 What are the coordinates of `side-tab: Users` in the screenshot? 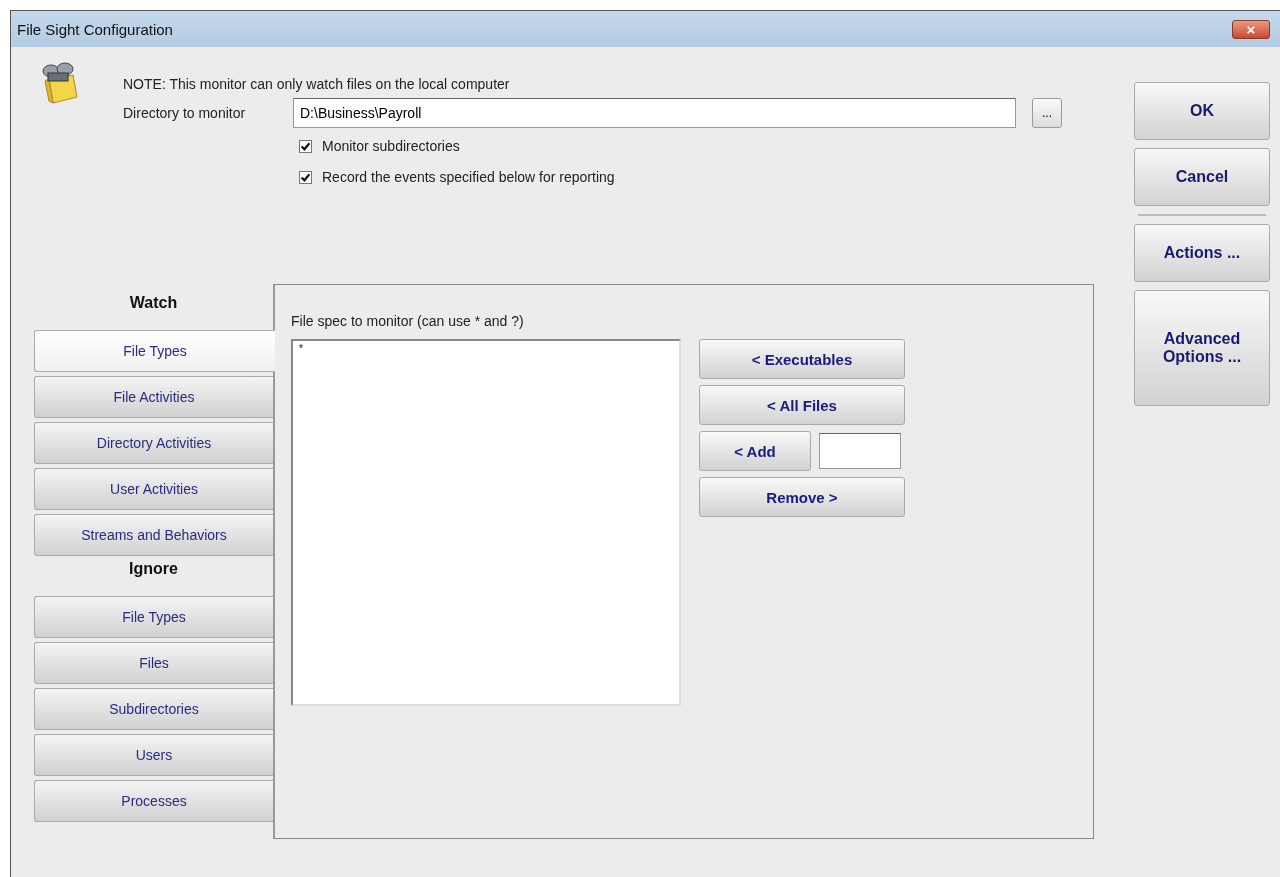 It's located at (153, 755).